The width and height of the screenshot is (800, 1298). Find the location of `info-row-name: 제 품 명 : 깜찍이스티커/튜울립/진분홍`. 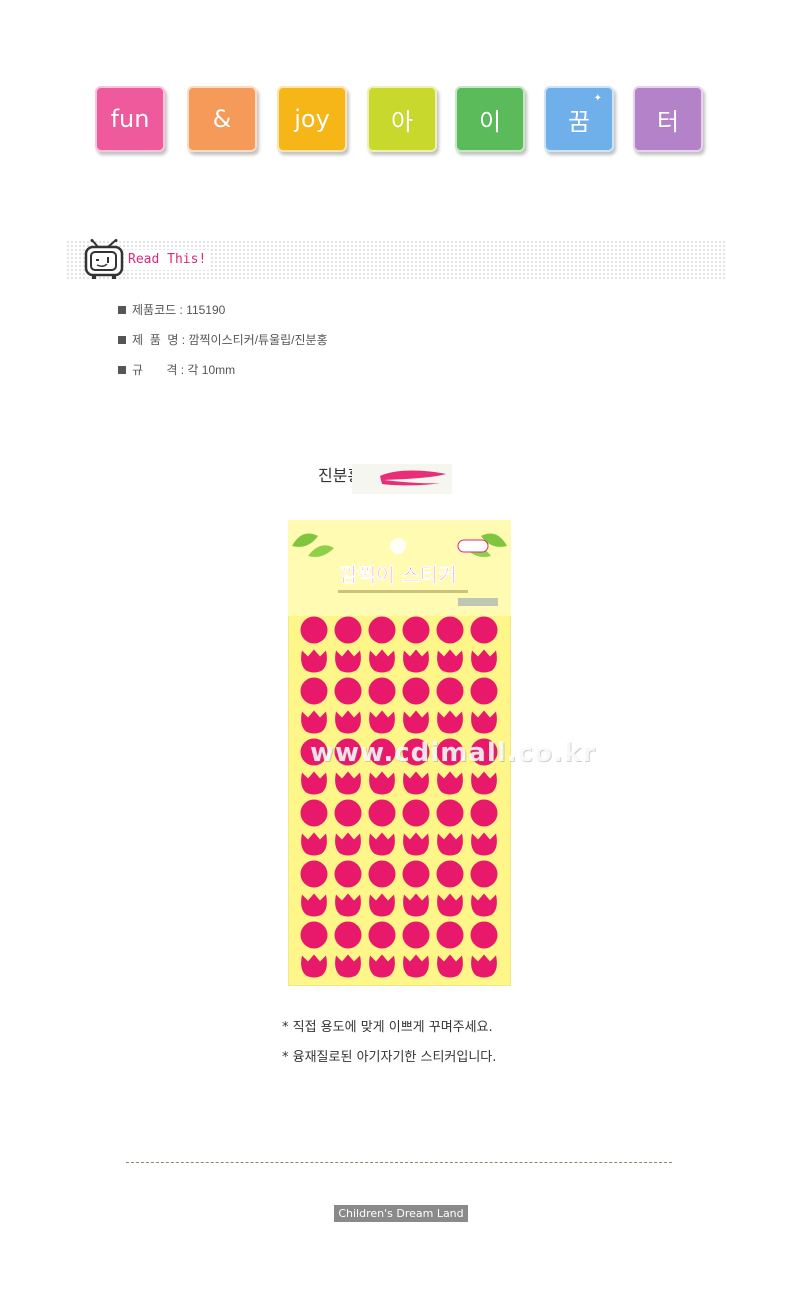

info-row-name: 제 품 명 : 깜찍이스티커/튜울립/진분홍 is located at coordinates (223, 347).